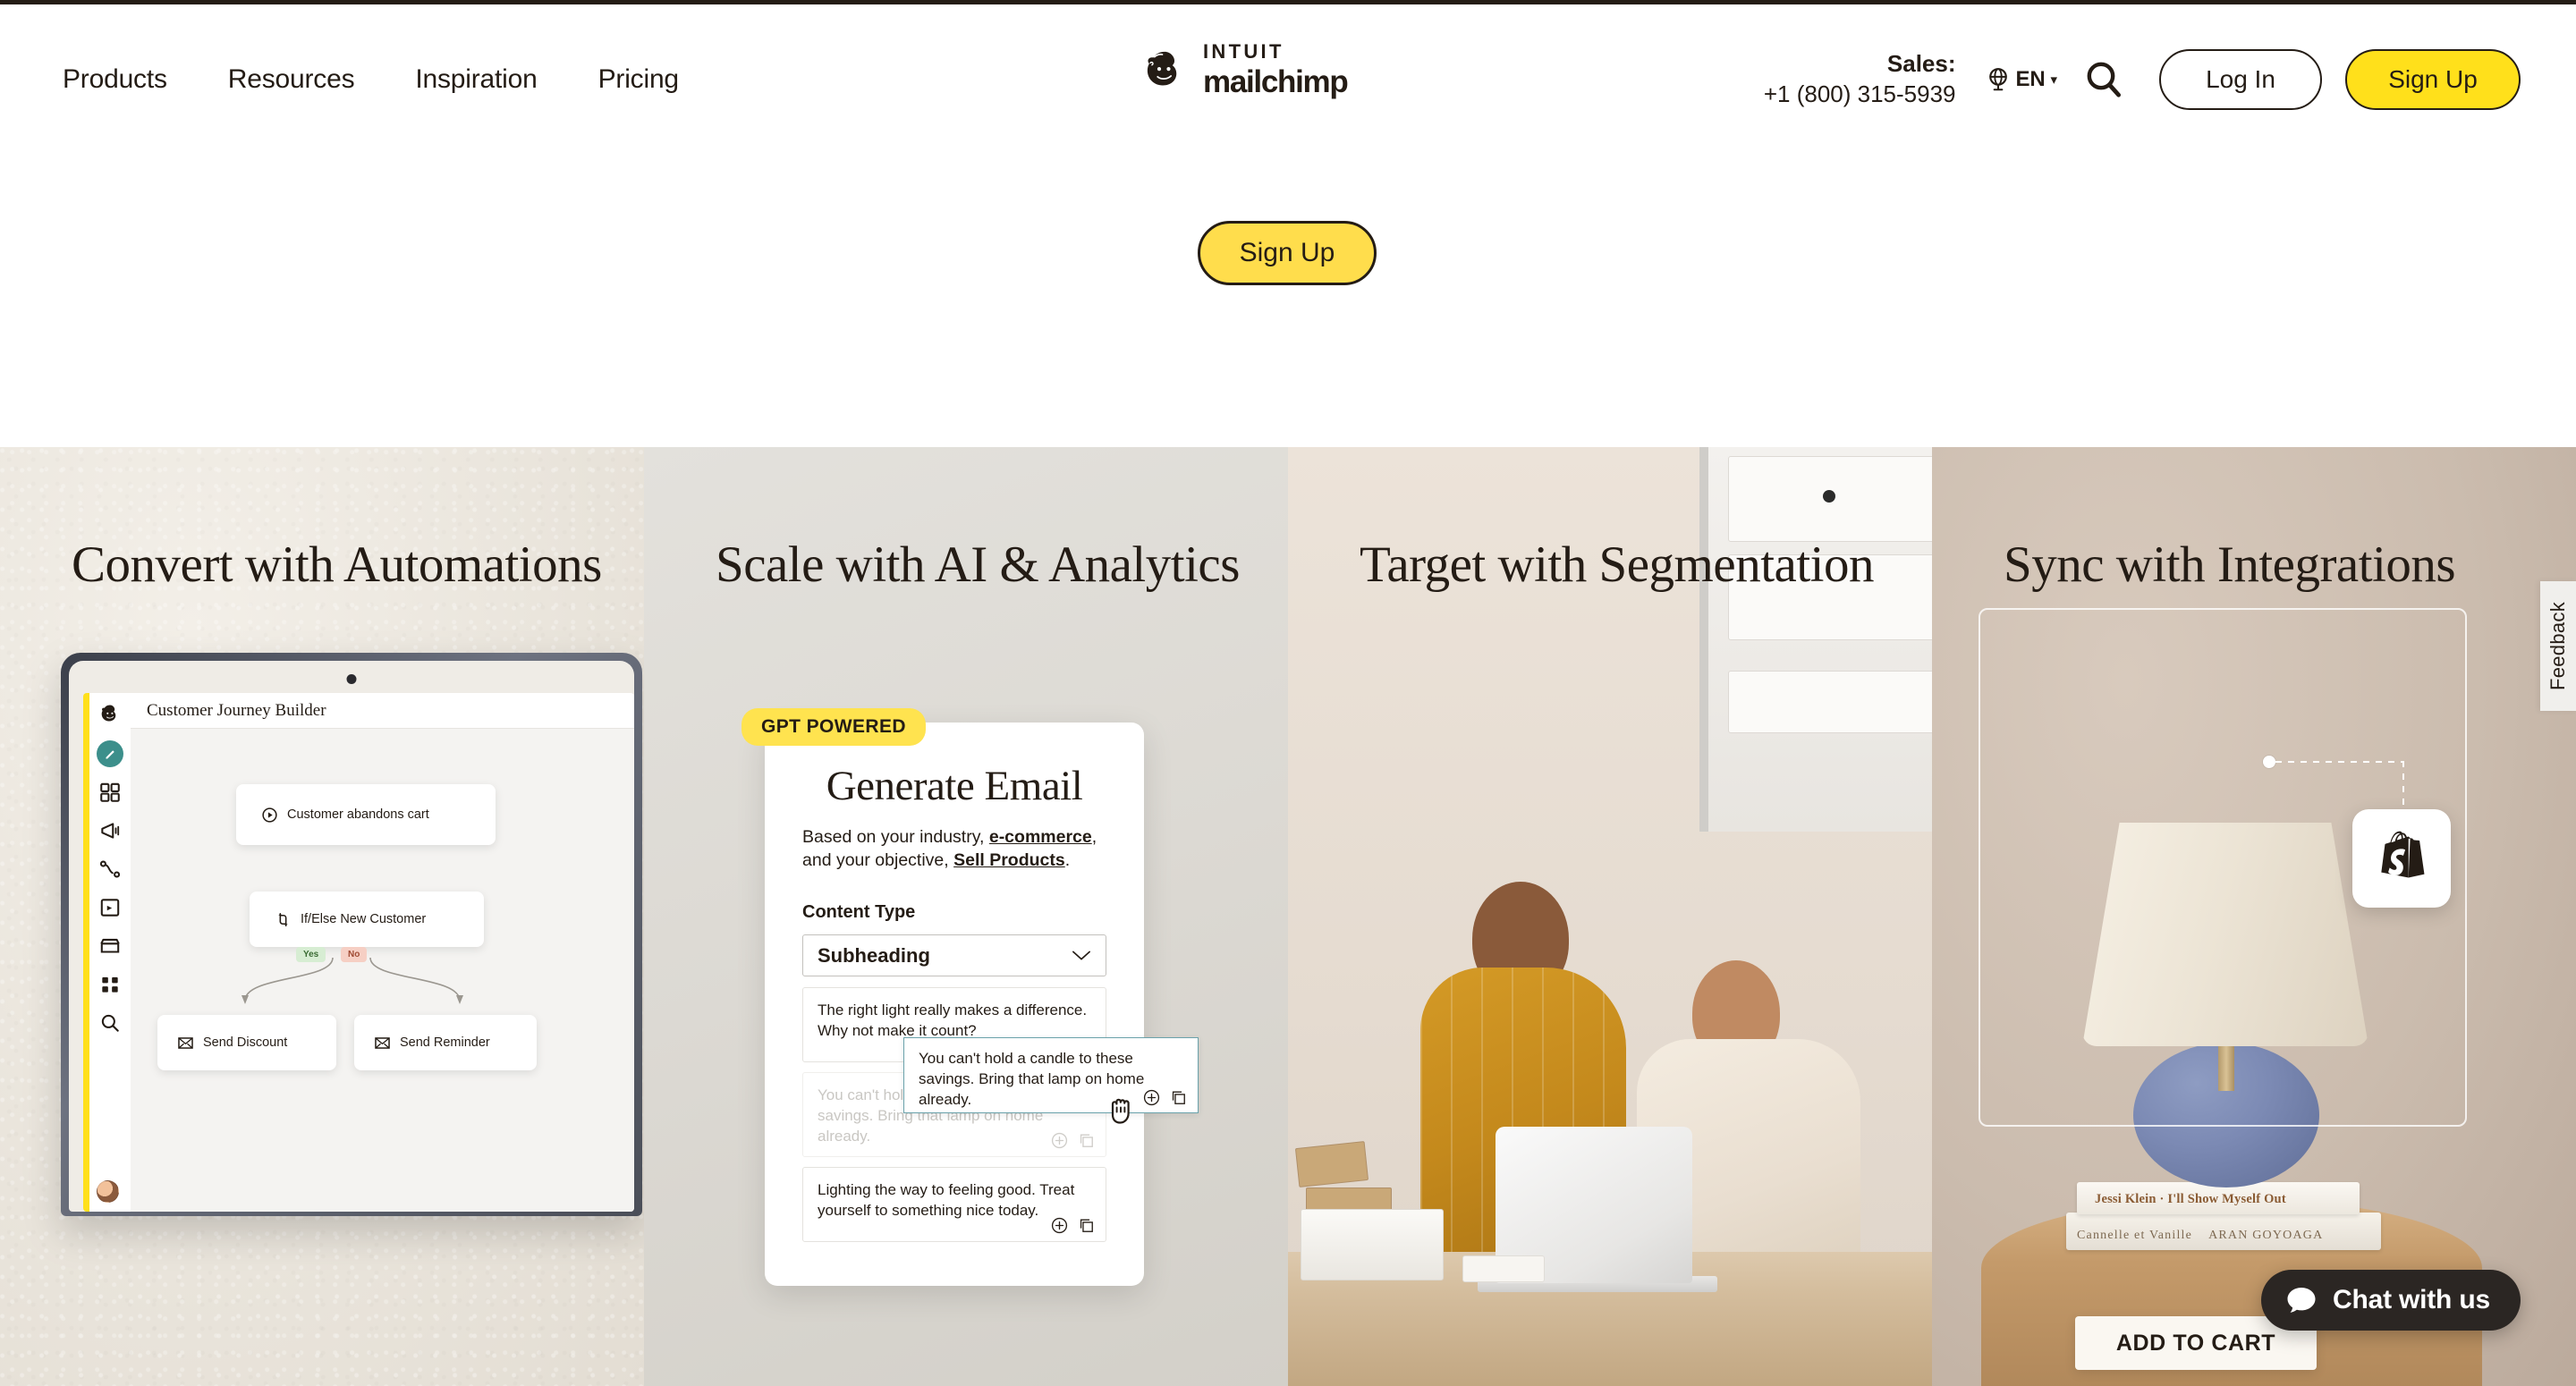 The width and height of the screenshot is (2576, 1386). I want to click on journey-path-icon, so click(110, 869).